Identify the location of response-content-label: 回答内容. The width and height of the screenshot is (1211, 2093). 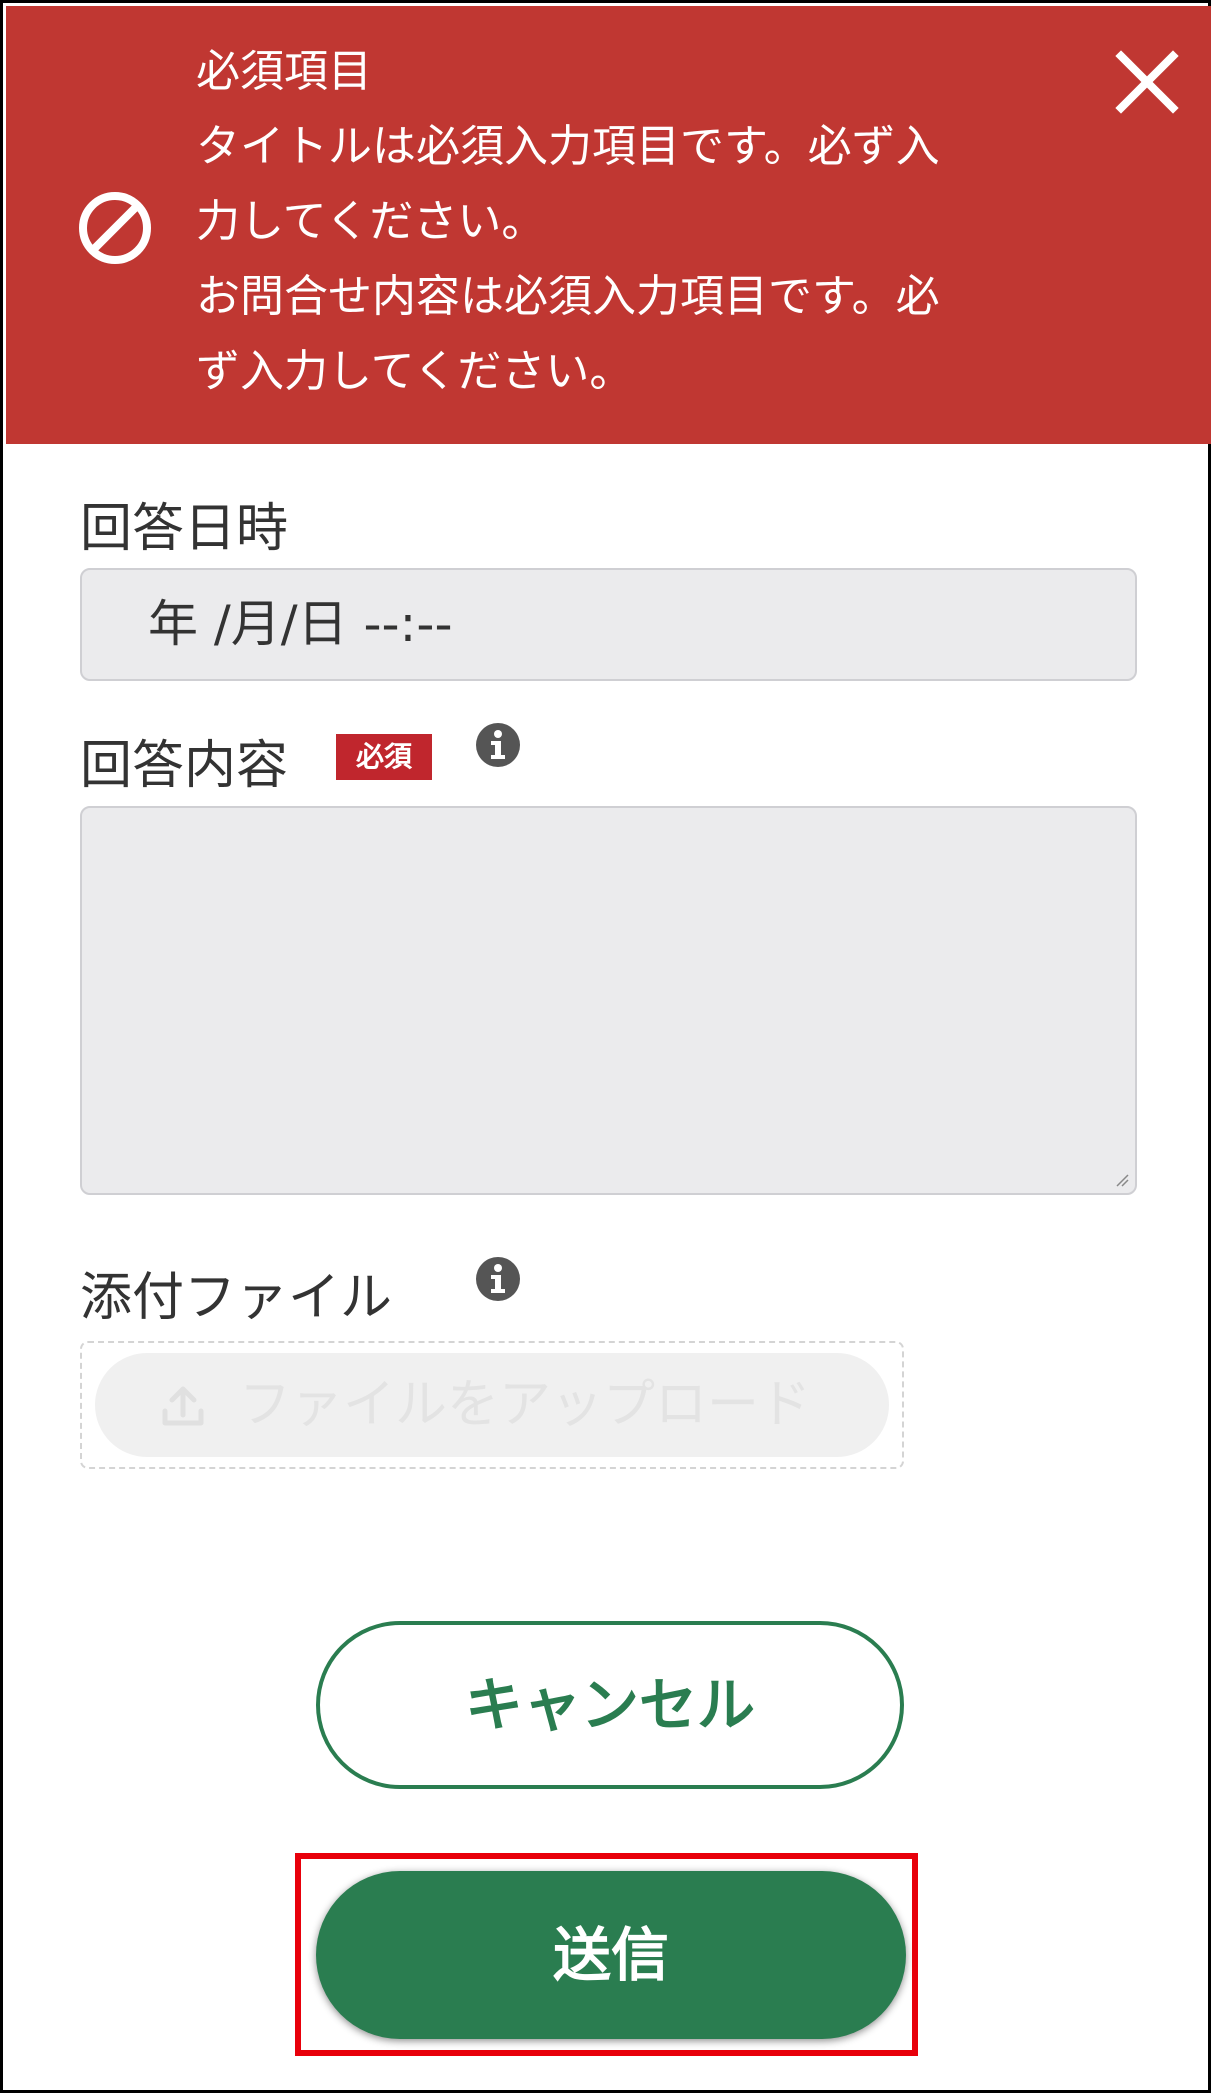
(184, 766).